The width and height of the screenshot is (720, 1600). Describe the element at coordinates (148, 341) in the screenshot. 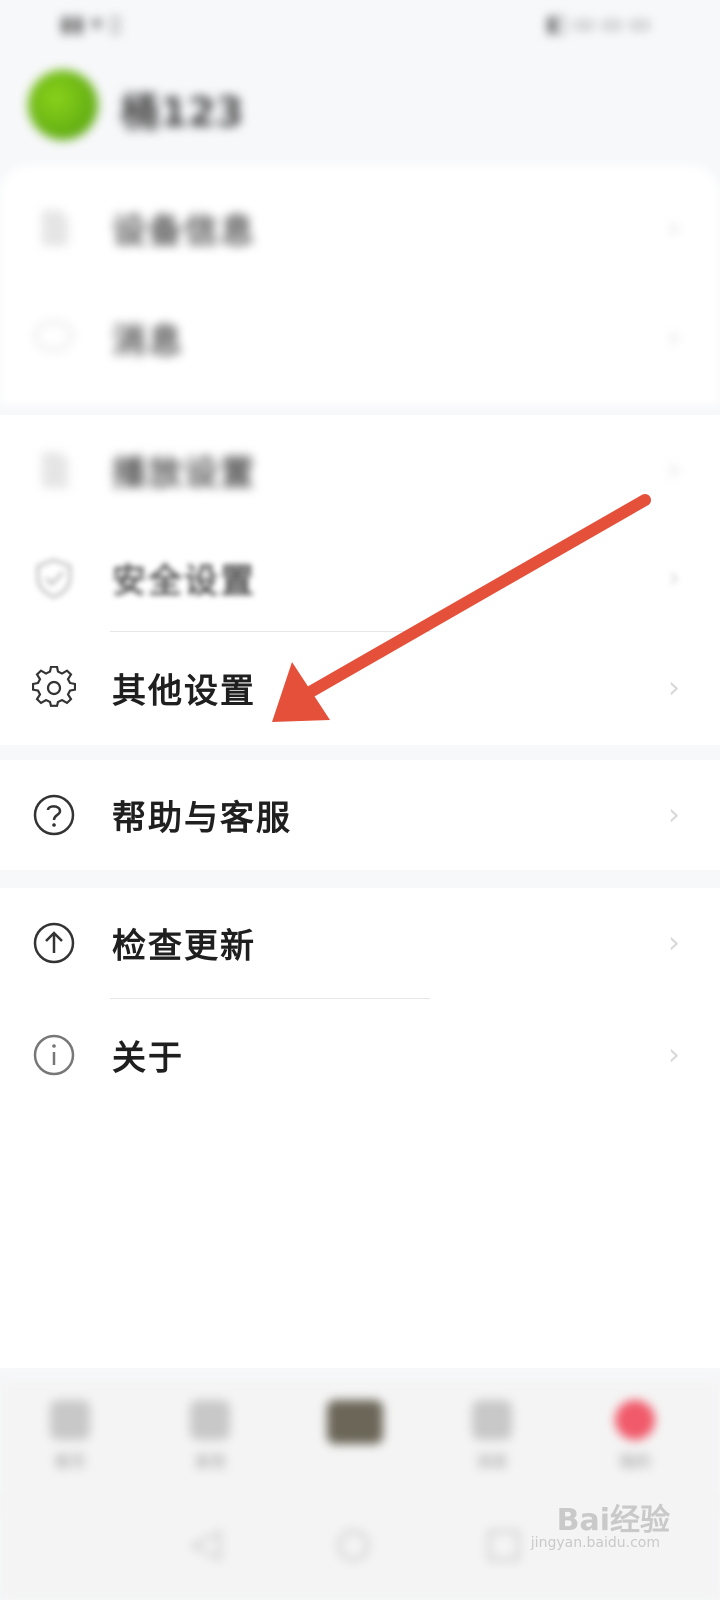

I see `menu-item-label: 消息` at that location.